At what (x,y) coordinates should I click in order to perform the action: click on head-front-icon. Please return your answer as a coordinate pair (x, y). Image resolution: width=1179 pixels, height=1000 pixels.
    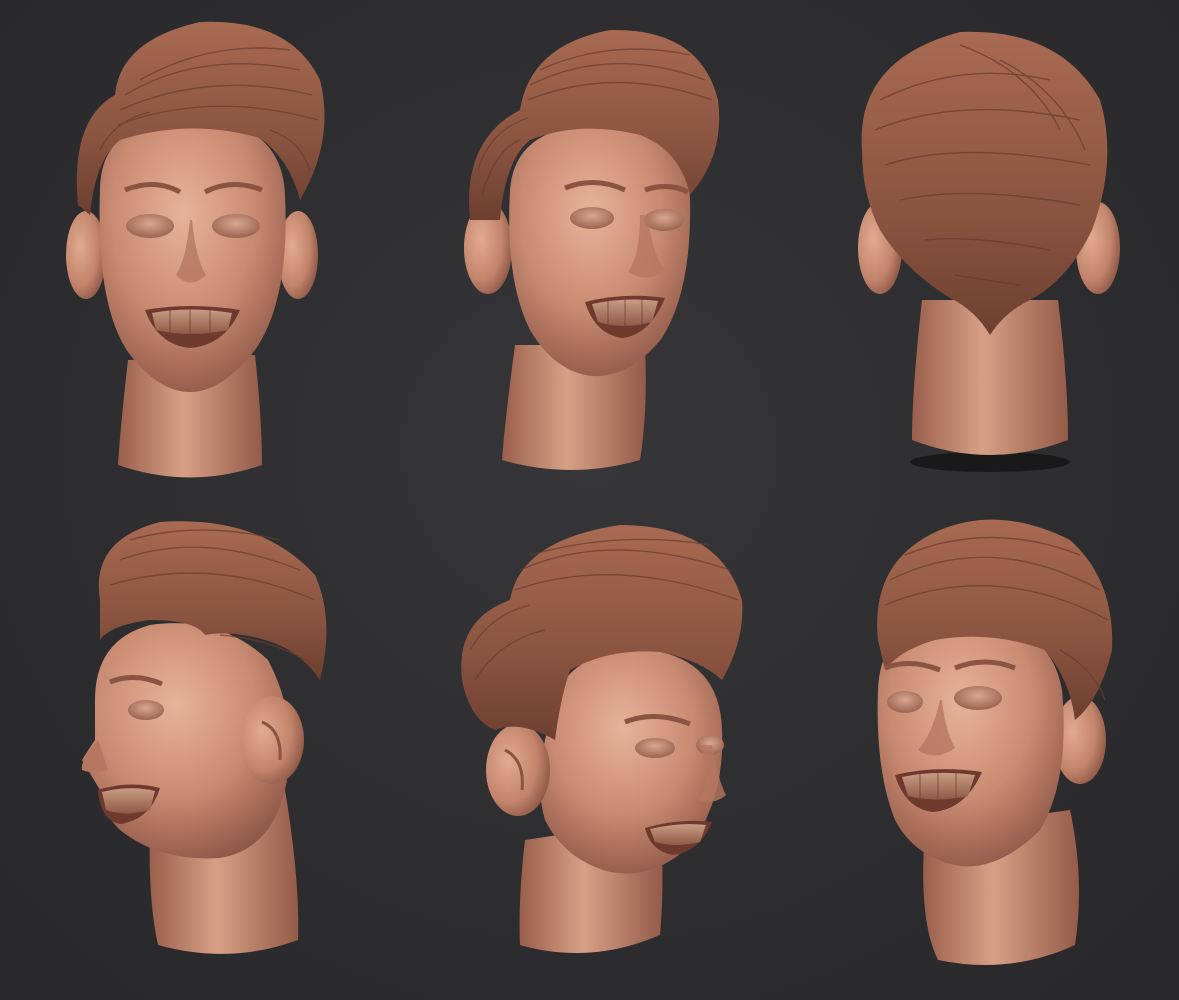
    Looking at the image, I should click on (195, 249).